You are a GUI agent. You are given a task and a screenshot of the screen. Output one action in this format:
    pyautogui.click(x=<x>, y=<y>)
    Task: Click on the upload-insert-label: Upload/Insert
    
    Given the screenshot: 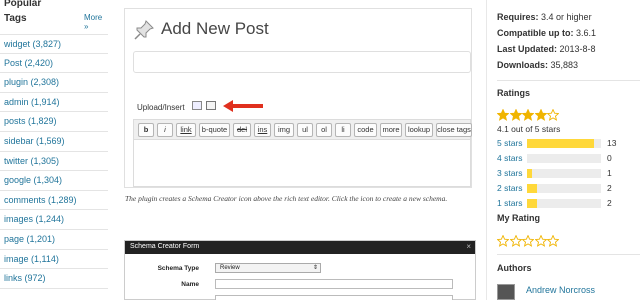 What is the action you would take?
    pyautogui.click(x=161, y=107)
    